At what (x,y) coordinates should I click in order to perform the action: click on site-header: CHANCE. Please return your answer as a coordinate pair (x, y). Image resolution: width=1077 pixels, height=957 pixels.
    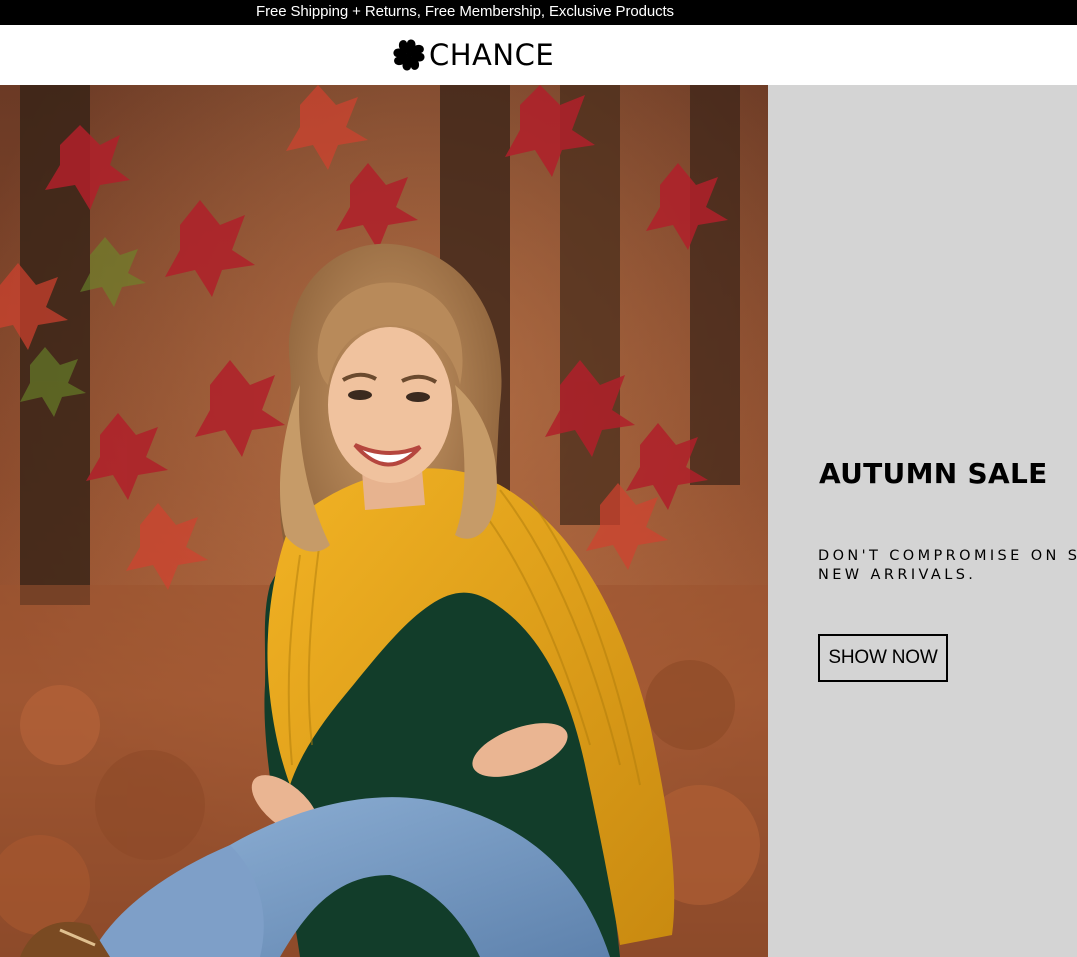
    Looking at the image, I should click on (538, 55).